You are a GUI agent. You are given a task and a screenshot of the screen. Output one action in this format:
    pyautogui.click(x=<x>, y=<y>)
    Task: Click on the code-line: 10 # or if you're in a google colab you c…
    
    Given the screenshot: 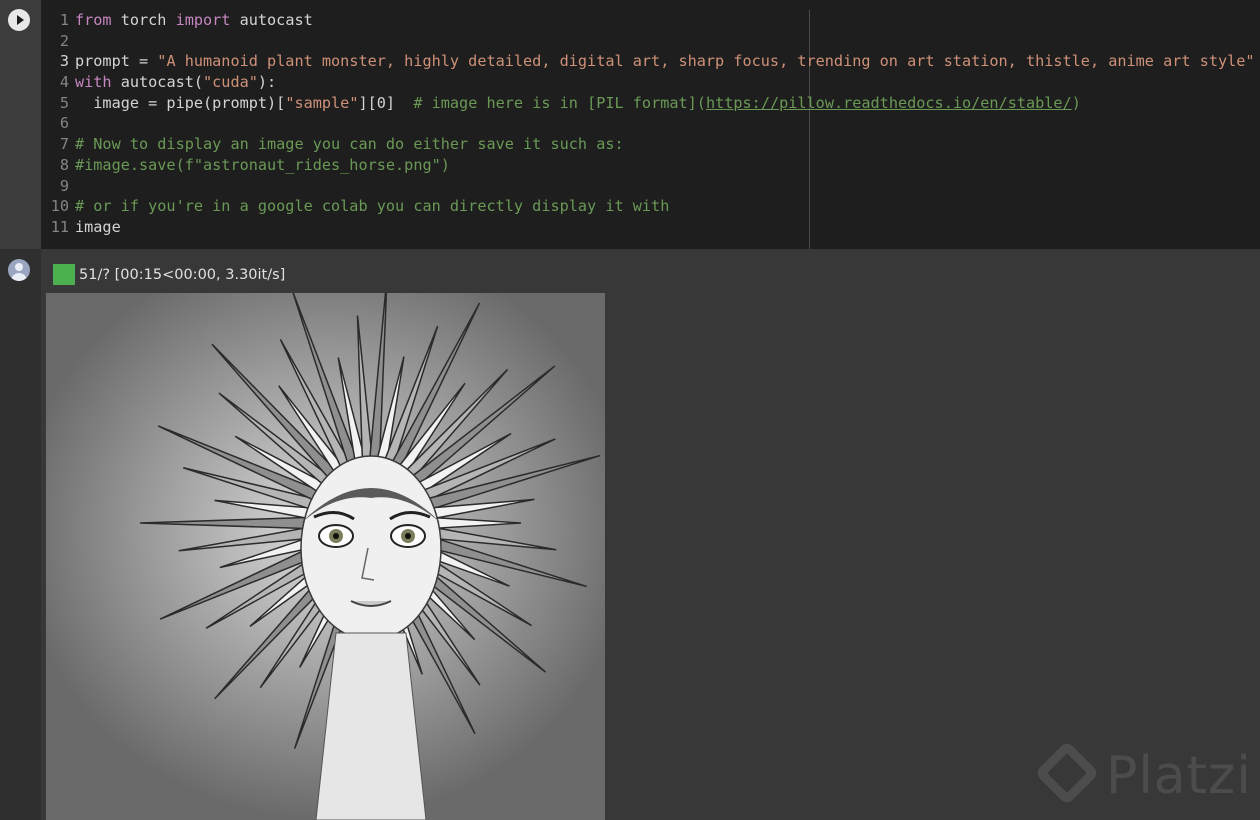 What is the action you would take?
    pyautogui.click(x=650, y=206)
    